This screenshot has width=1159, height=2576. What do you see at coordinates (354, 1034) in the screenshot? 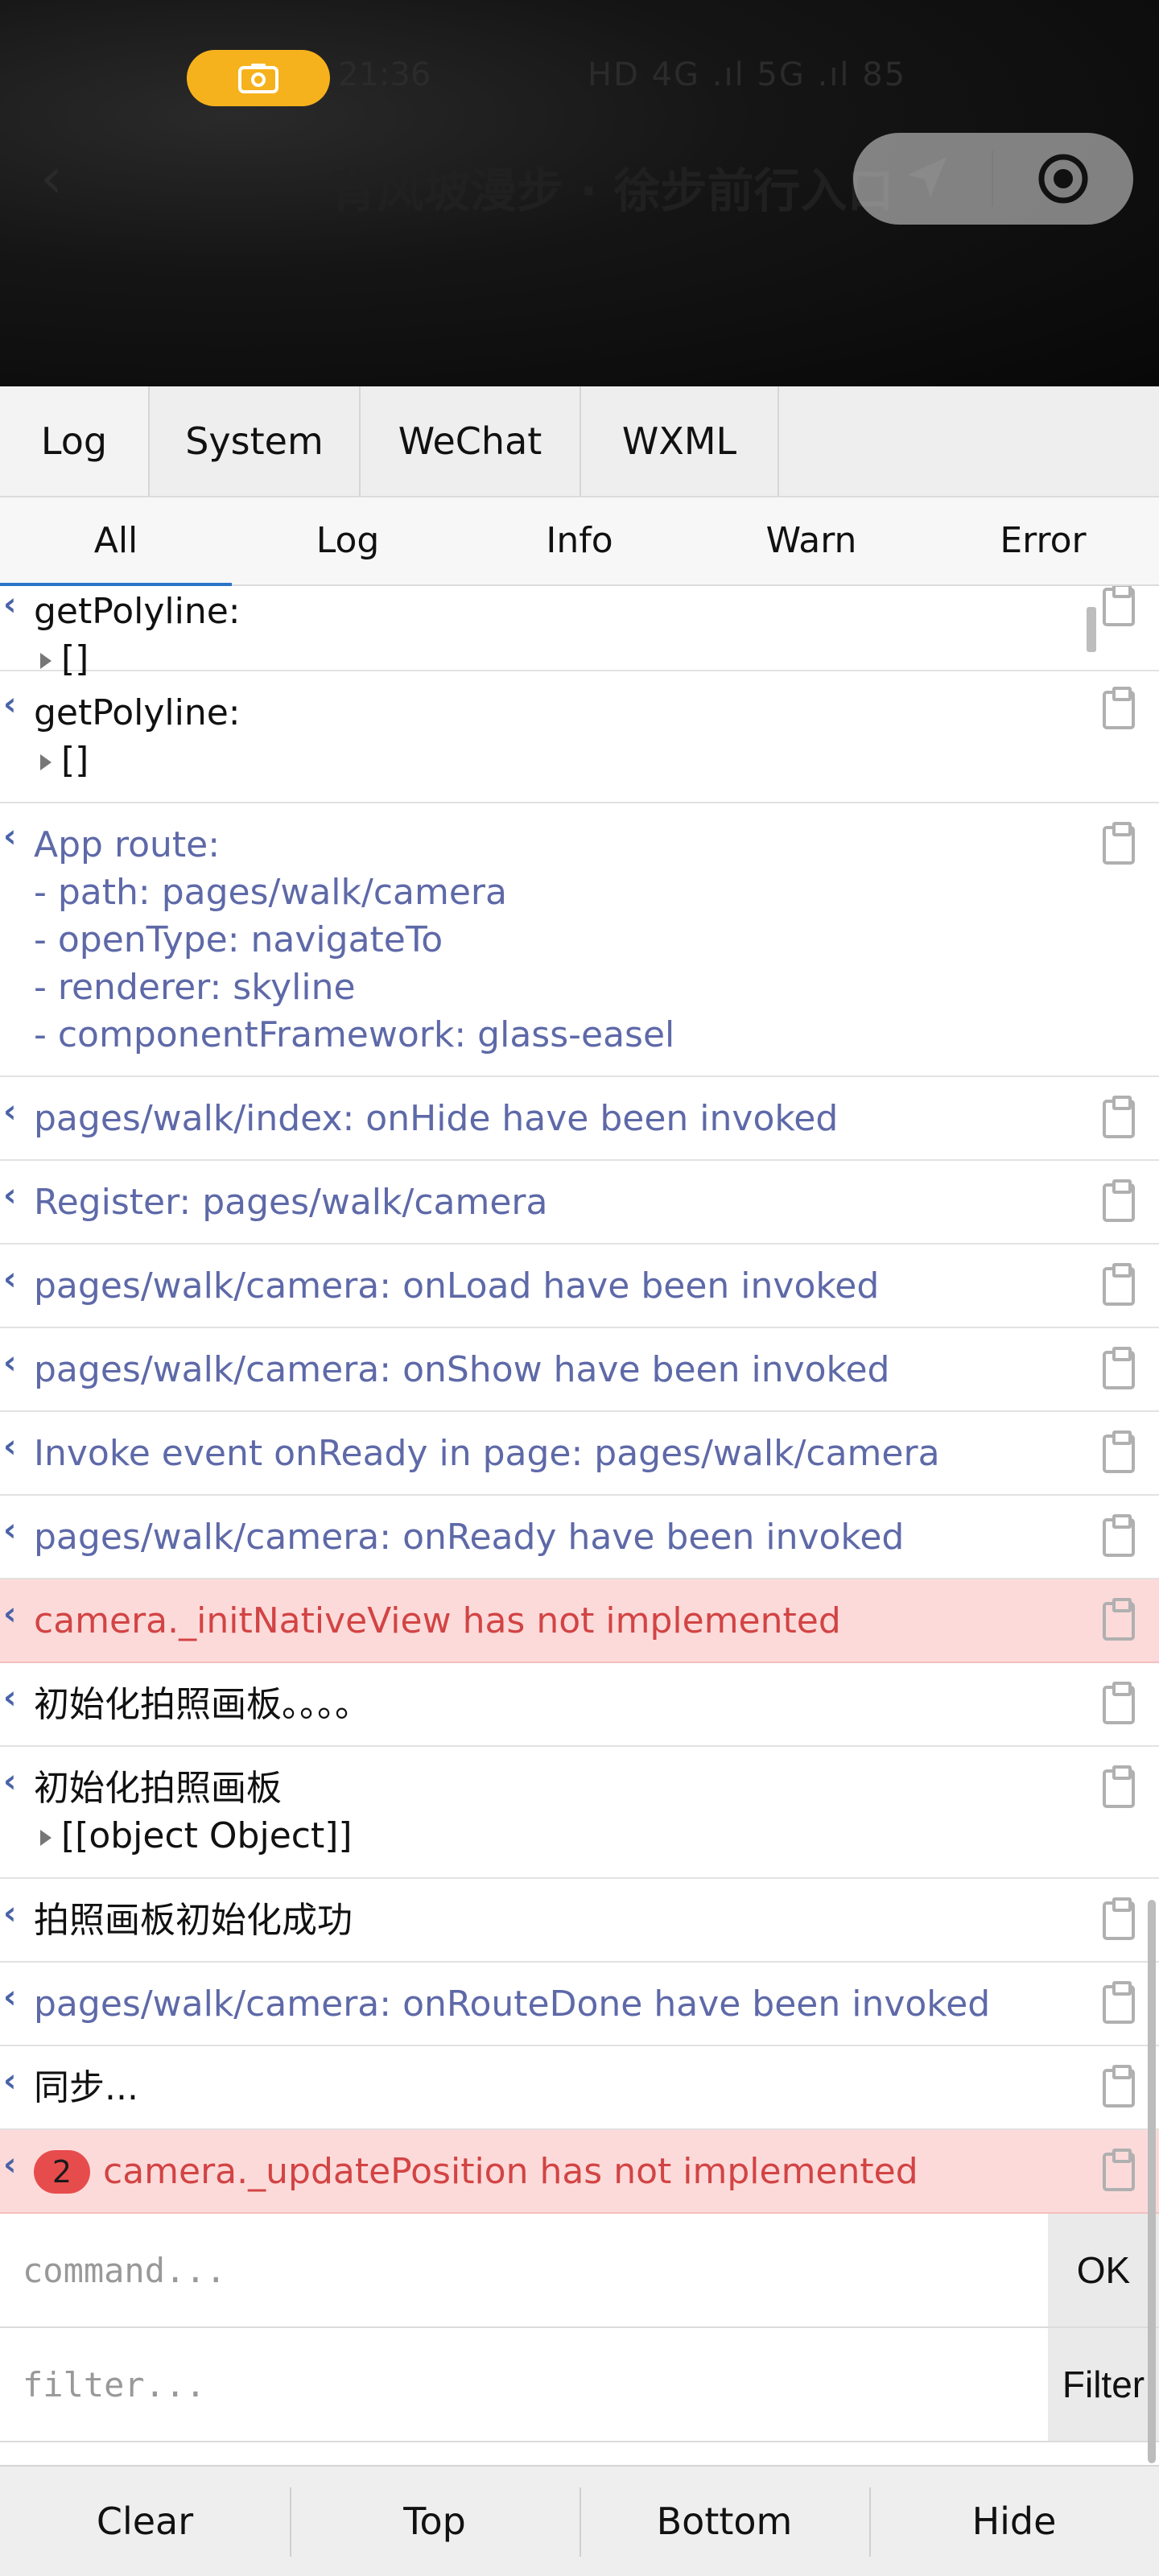
I see `log-text: - componentFramework: glass-easel` at bounding box center [354, 1034].